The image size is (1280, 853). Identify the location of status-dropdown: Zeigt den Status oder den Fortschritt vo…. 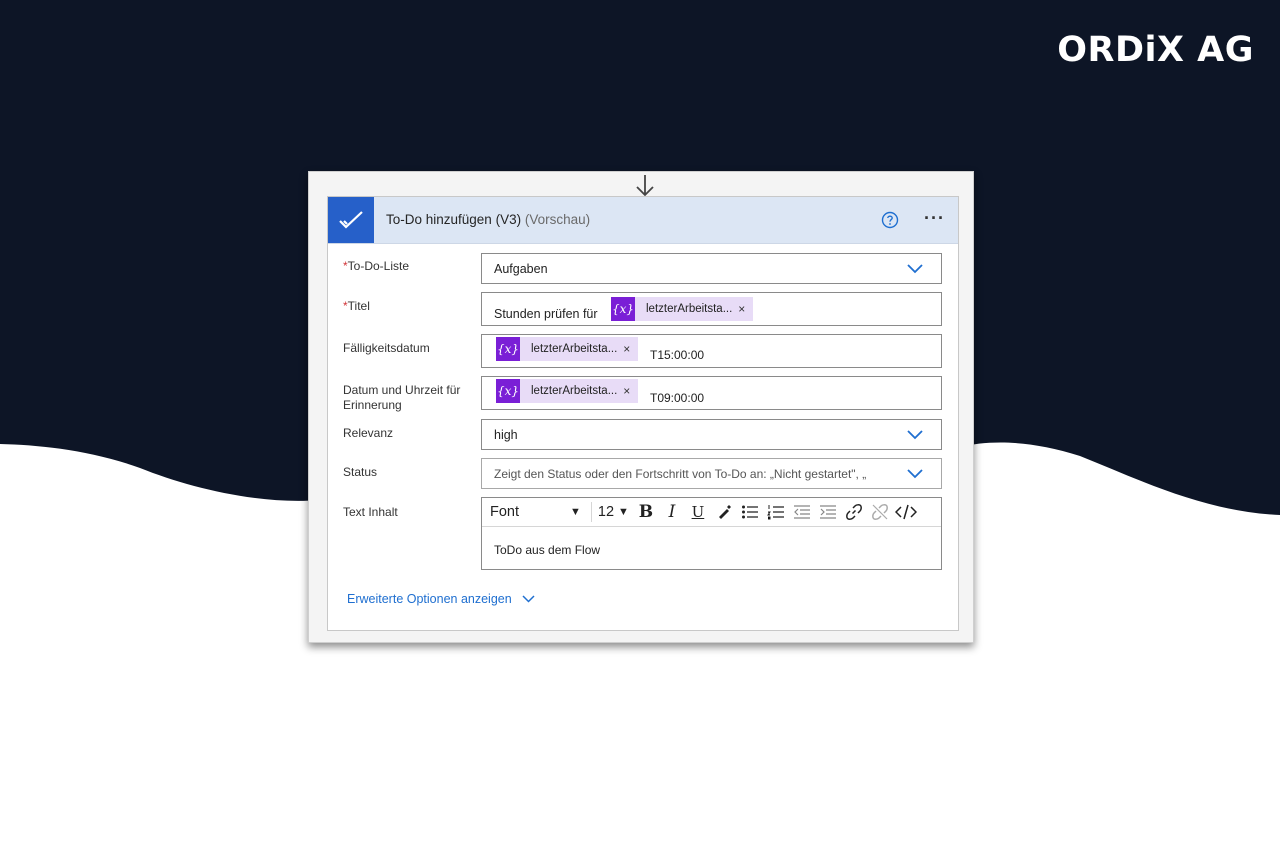
(711, 473).